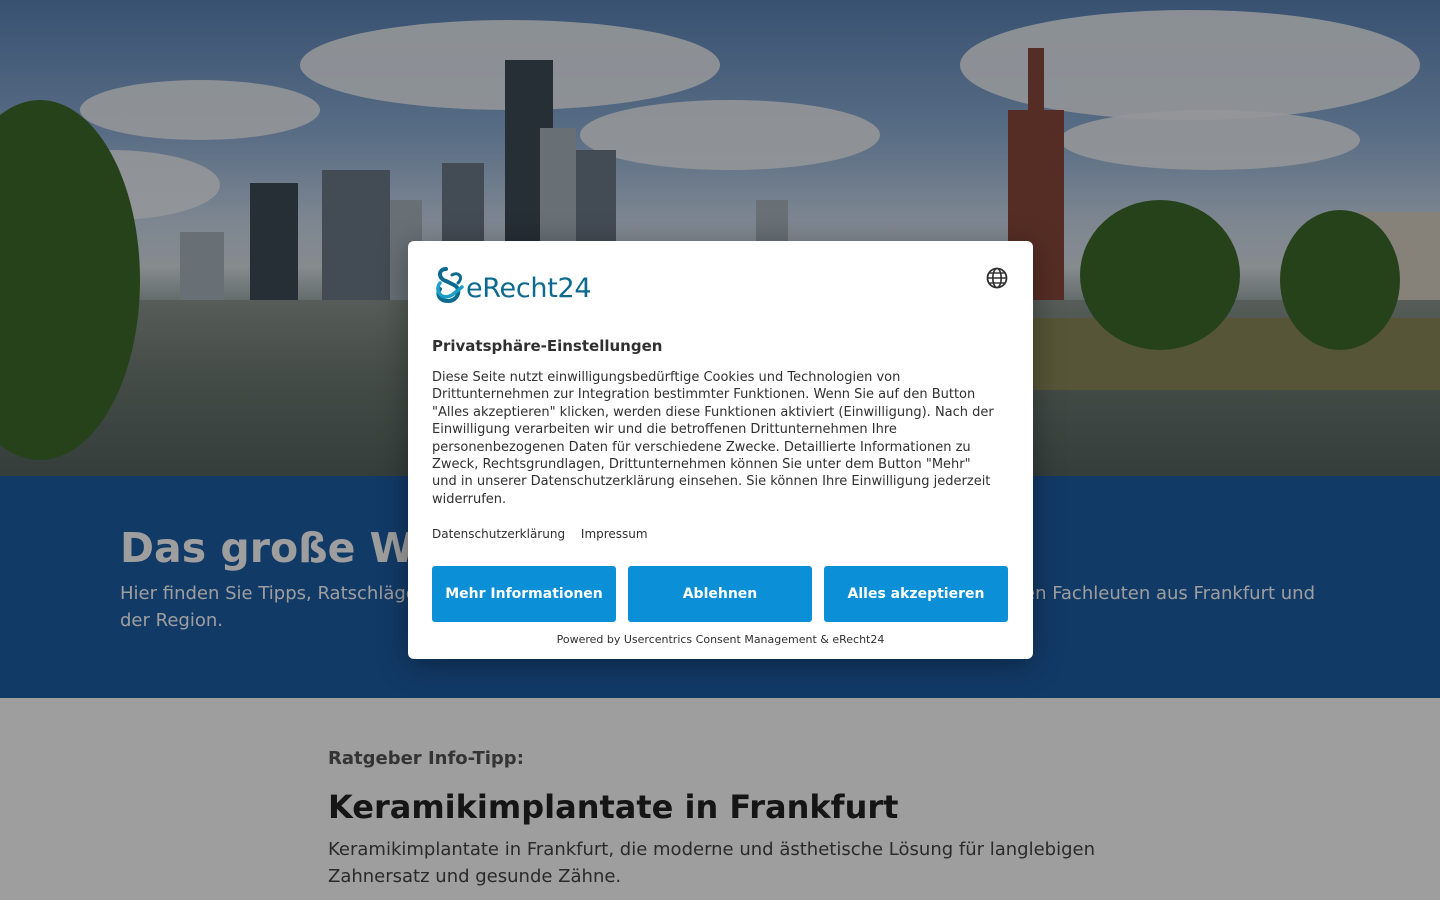 This screenshot has height=900, width=1440. I want to click on accept-all-button: Alles akzeptieren, so click(916, 594).